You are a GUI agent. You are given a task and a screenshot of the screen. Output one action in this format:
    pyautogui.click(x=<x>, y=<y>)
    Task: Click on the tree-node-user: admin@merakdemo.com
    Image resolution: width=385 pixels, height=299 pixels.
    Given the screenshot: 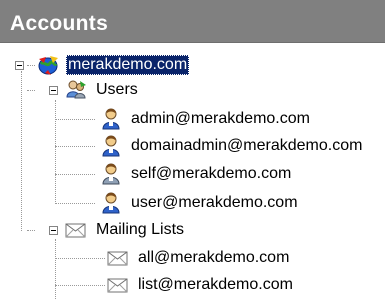 What is the action you would take?
    pyautogui.click(x=205, y=119)
    